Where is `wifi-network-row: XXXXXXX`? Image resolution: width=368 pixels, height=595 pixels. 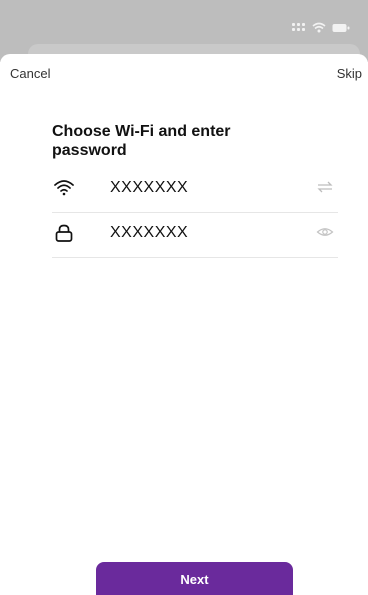
wifi-network-row: XXXXXXX is located at coordinates (195, 189).